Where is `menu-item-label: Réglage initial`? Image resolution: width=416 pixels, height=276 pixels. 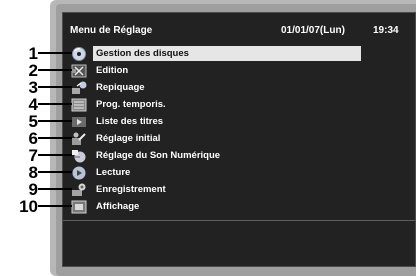
menu-item-label: Réglage initial is located at coordinates (128, 138).